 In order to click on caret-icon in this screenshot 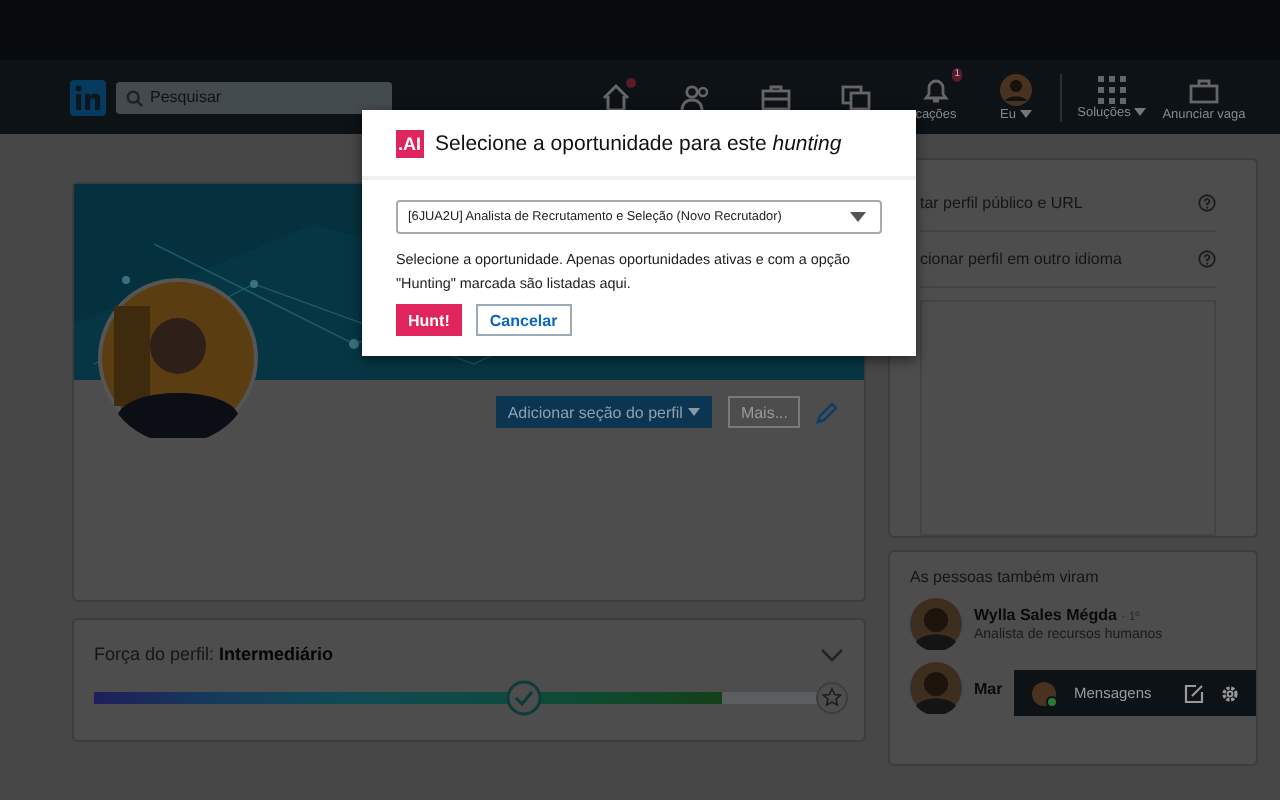, I will do `click(694, 412)`.